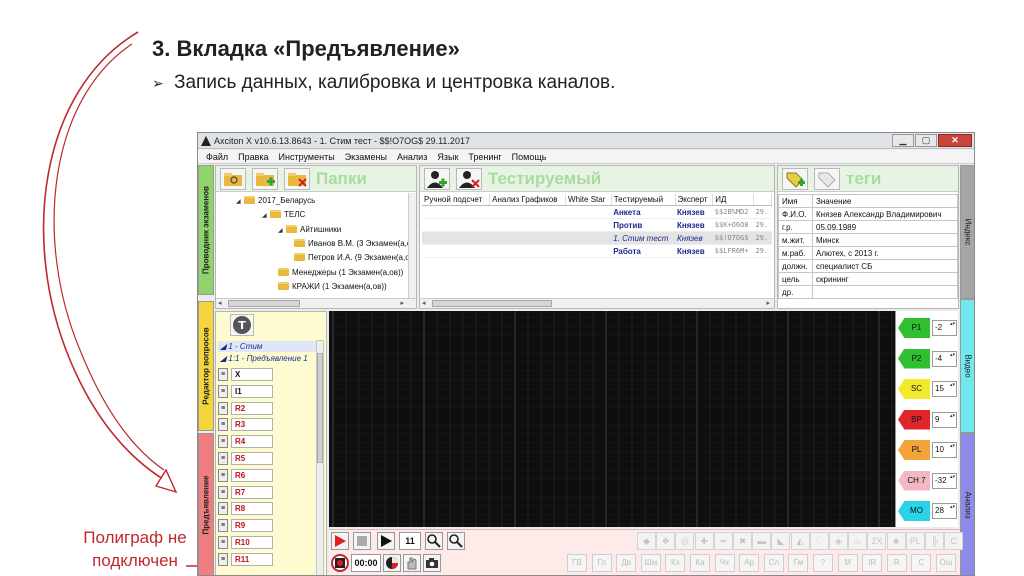 The width and height of the screenshot is (1024, 576). I want to click on minimize-button: ▁, so click(903, 140).